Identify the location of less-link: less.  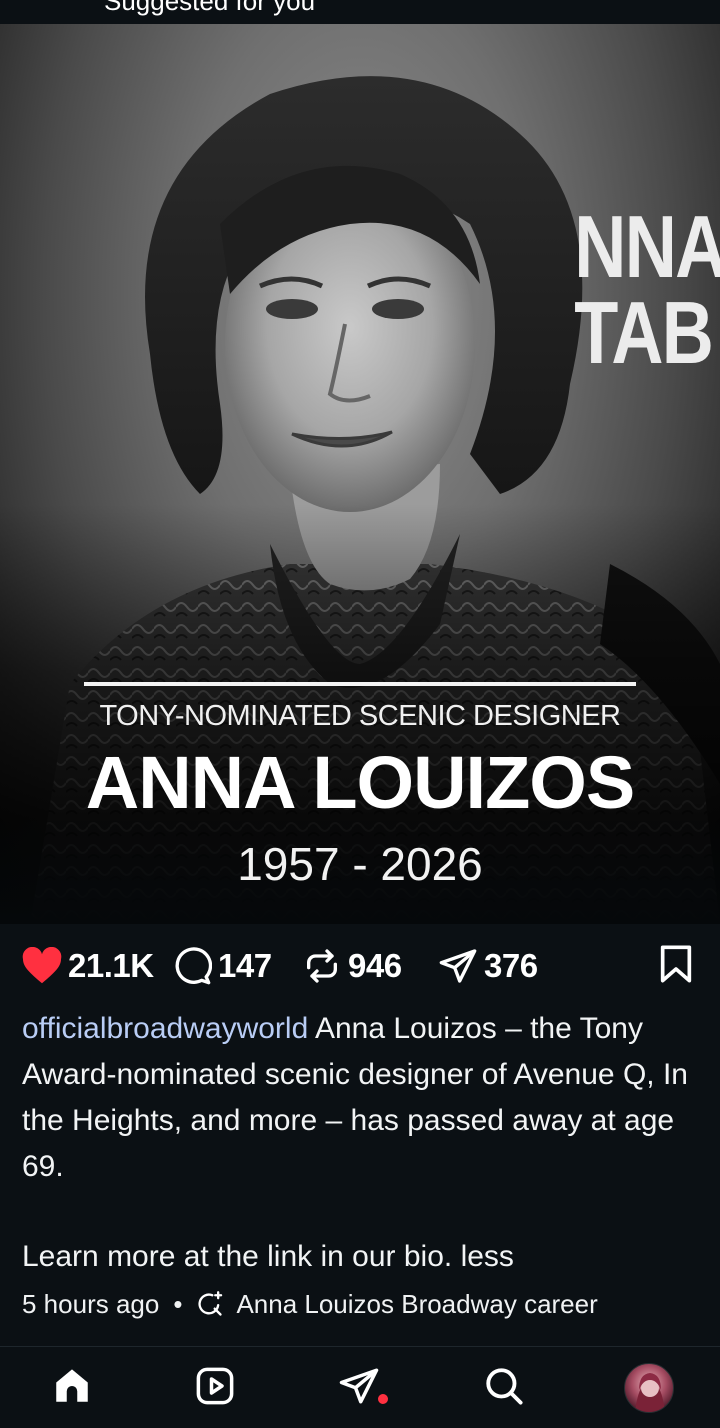
(487, 1256).